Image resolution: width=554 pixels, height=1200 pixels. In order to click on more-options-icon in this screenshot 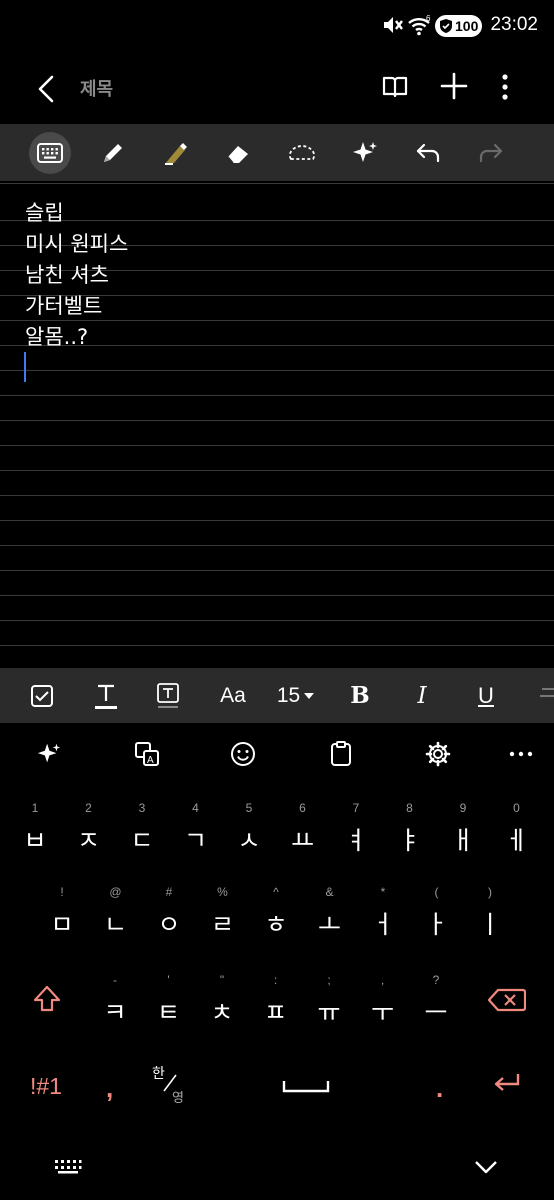, I will do `click(505, 87)`.